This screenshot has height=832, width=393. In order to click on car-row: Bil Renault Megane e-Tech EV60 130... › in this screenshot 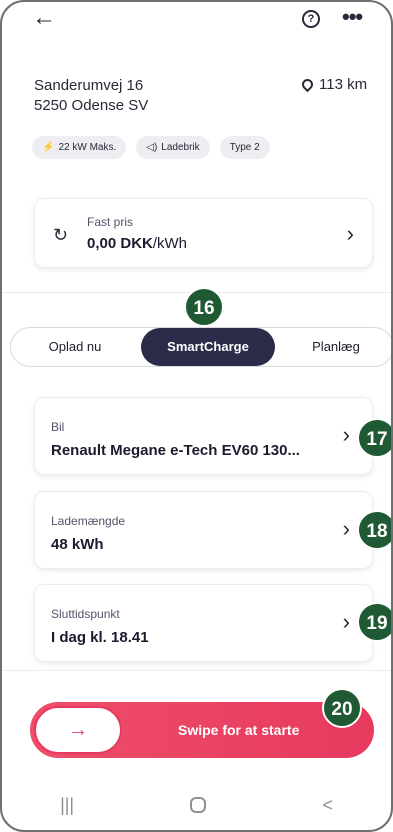, I will do `click(203, 436)`.